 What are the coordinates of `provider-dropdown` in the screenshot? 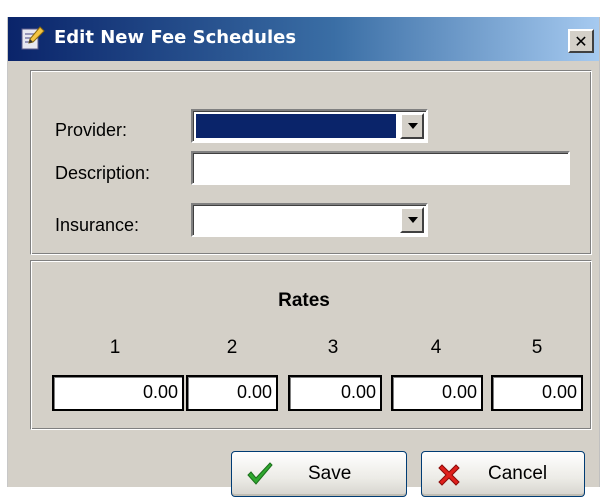 It's located at (309, 126).